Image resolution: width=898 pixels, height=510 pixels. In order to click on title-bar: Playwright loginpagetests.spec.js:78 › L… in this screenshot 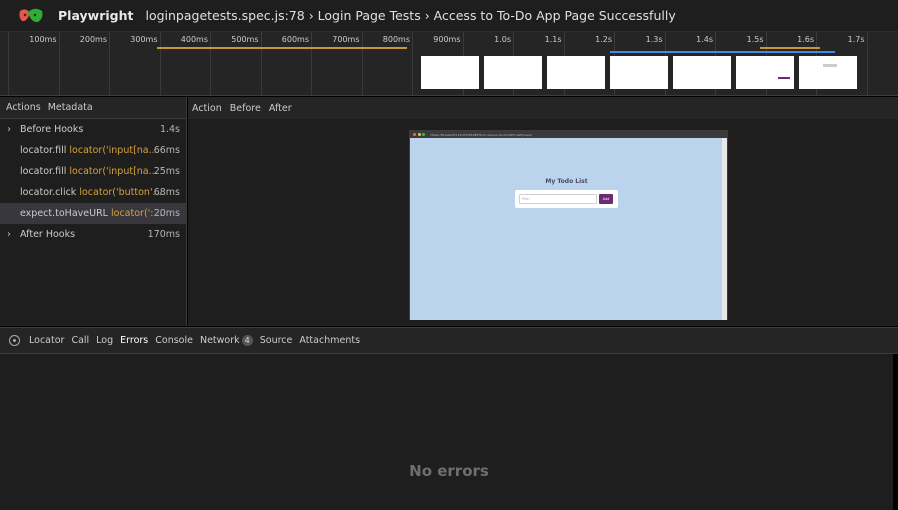, I will do `click(449, 16)`.